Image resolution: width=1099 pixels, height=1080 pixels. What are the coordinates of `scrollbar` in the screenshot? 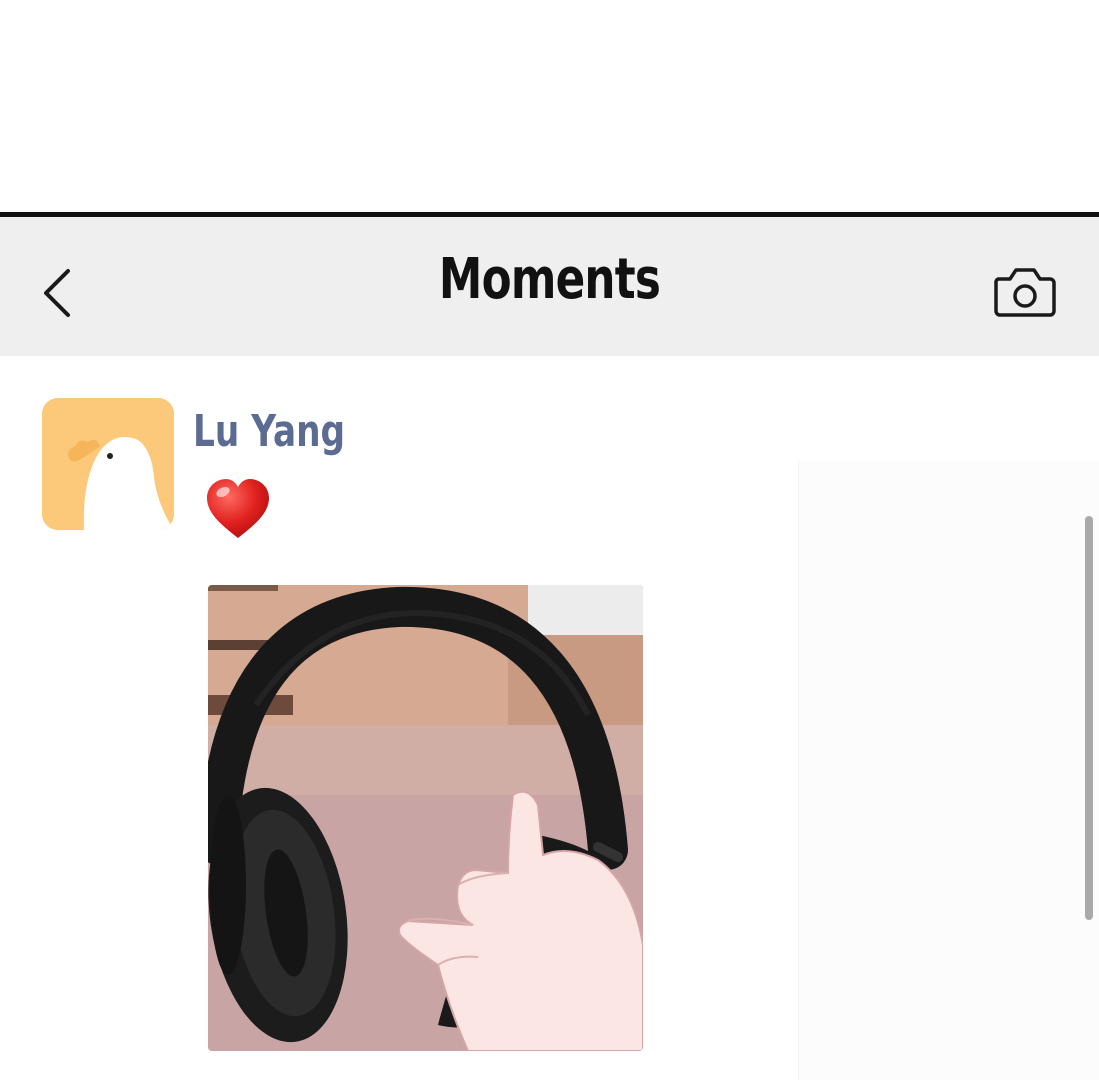 It's located at (1089, 718).